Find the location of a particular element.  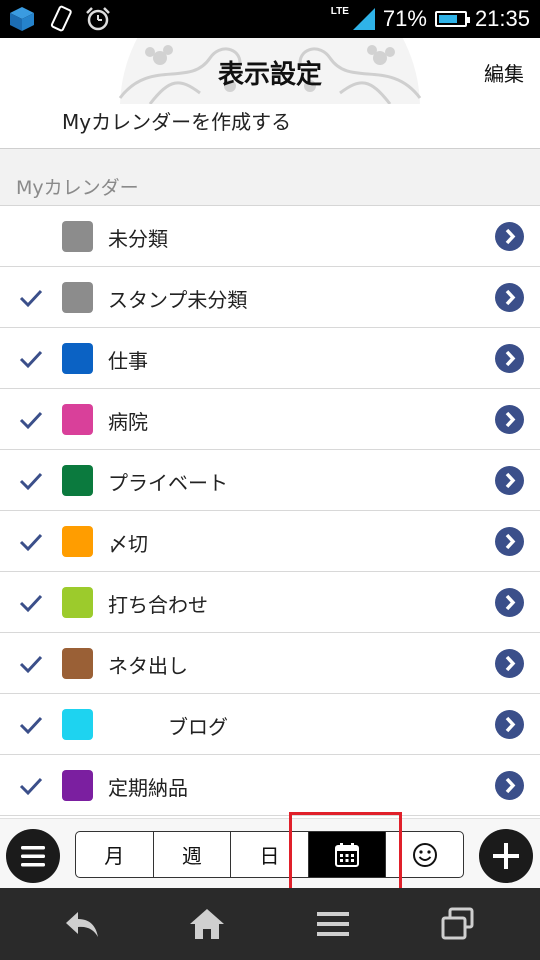

clock: 21:35 is located at coordinates (502, 18).